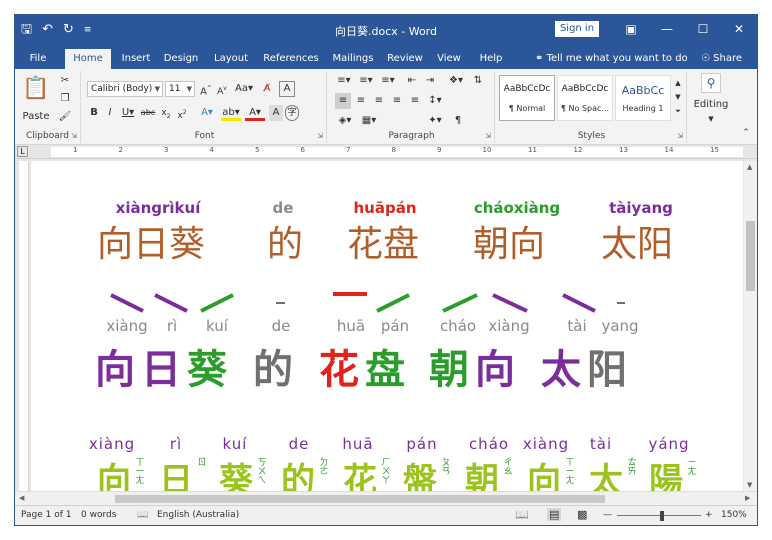 The width and height of the screenshot is (772, 540). I want to click on text-effects-icon: A▾, so click(207, 113).